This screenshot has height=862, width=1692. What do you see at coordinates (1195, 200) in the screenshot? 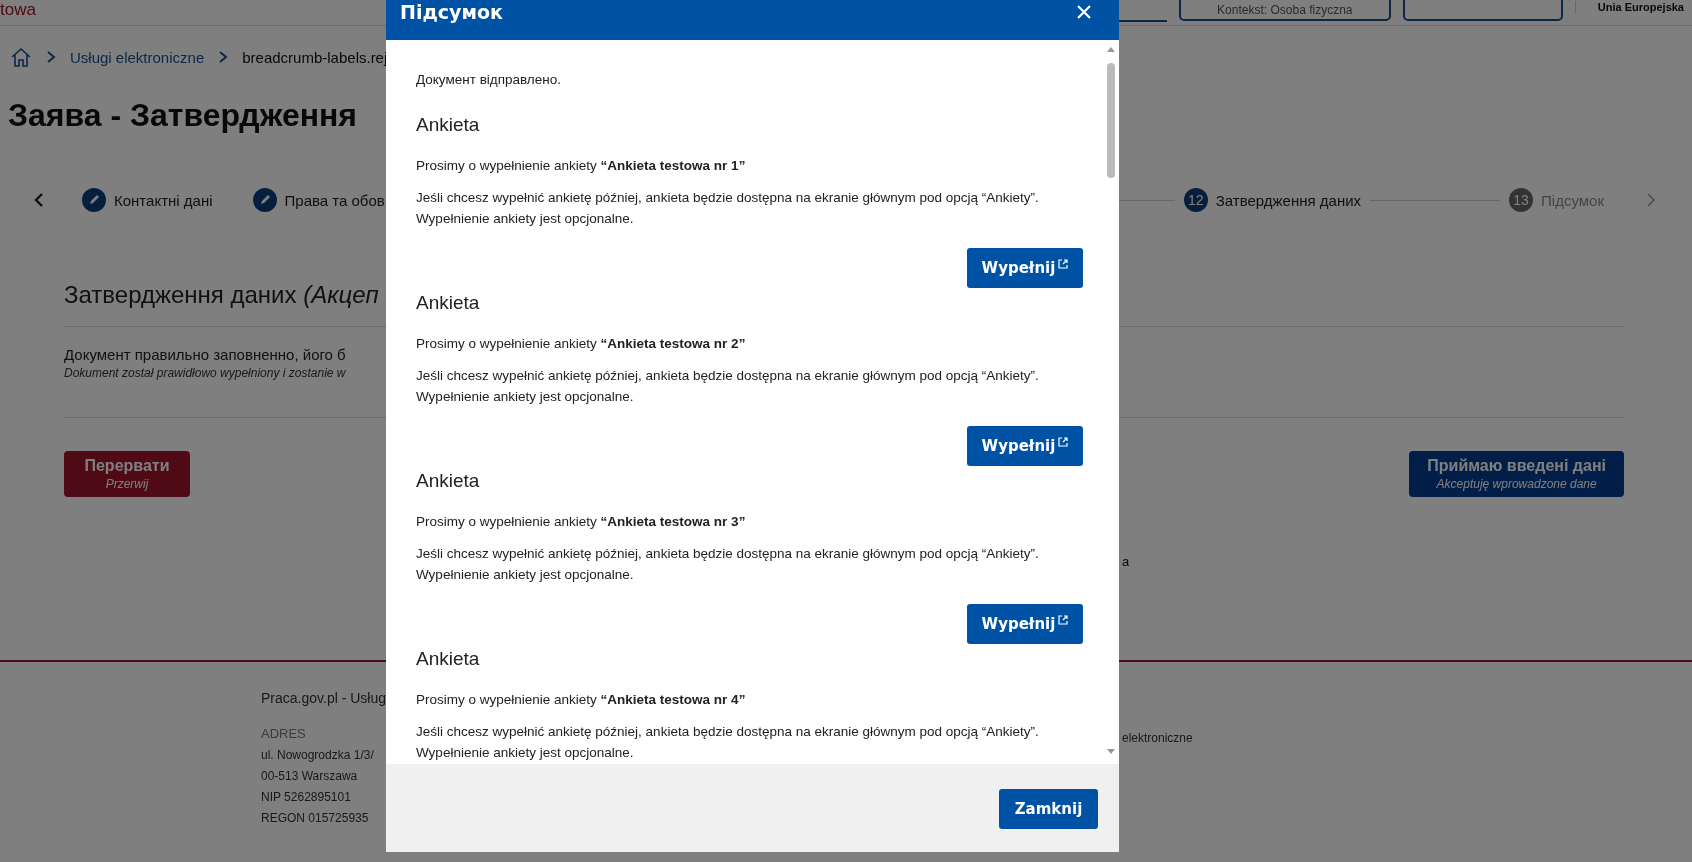
I see `step-number: 12` at bounding box center [1195, 200].